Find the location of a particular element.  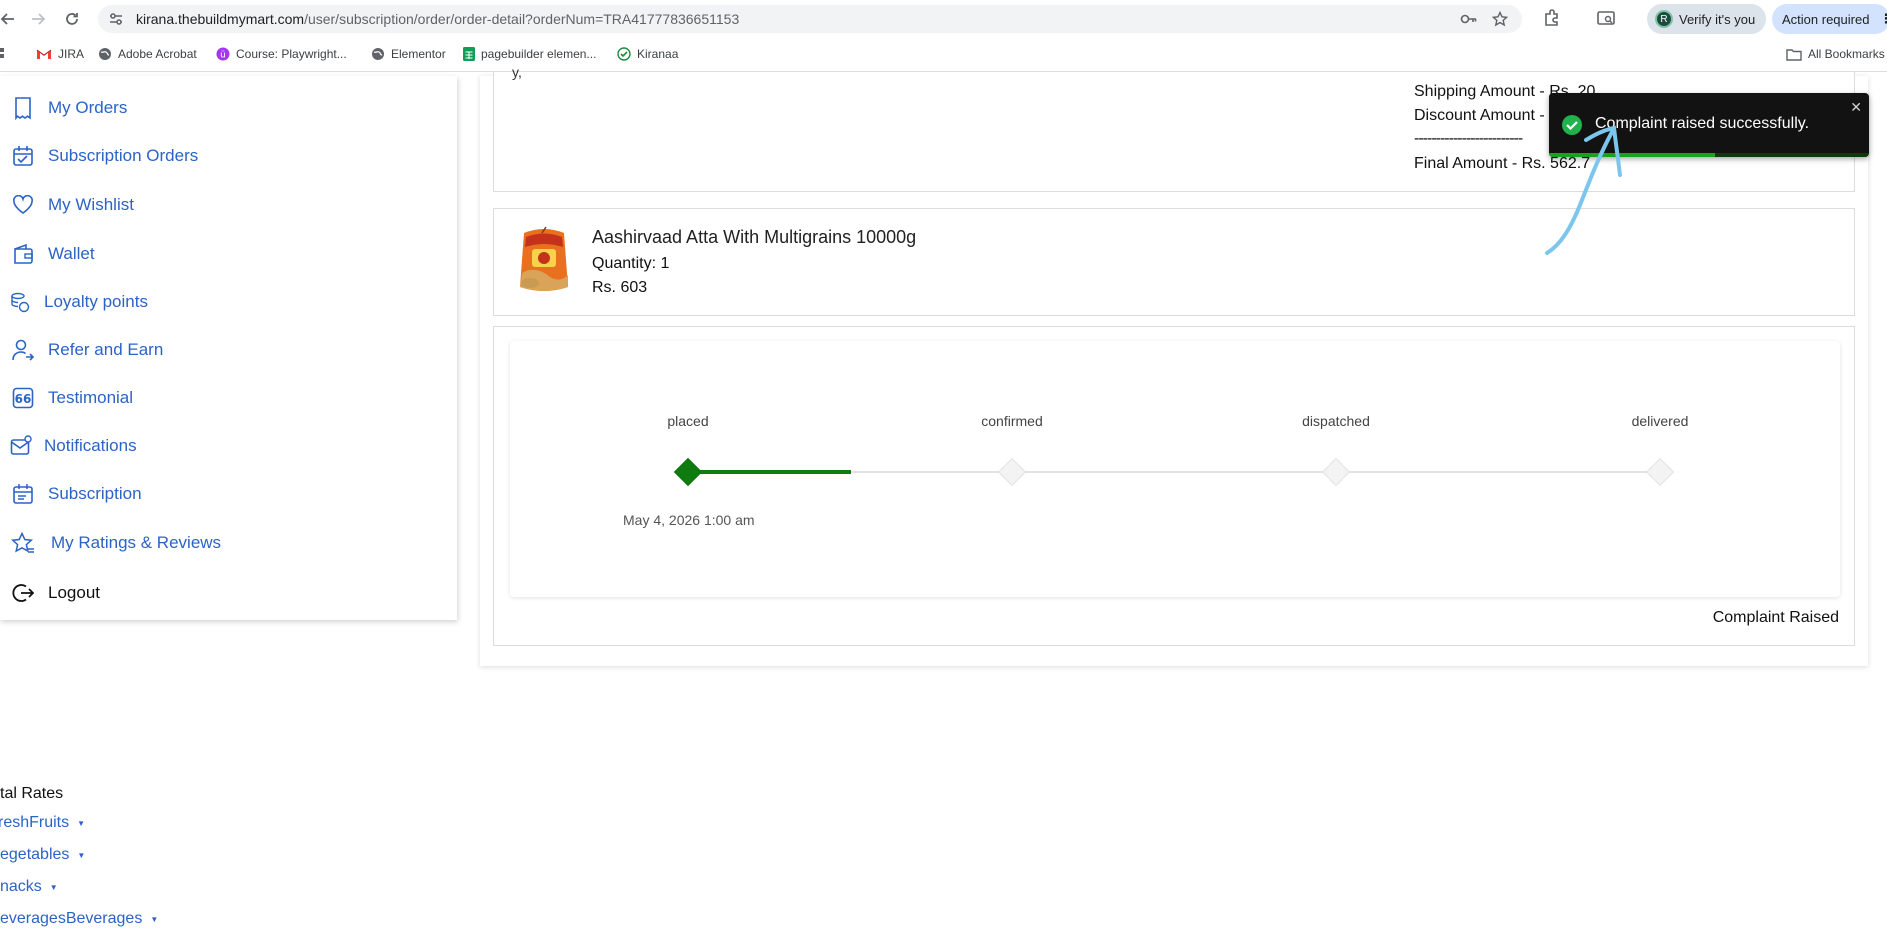

tab-search-icon is located at coordinates (1606, 18).